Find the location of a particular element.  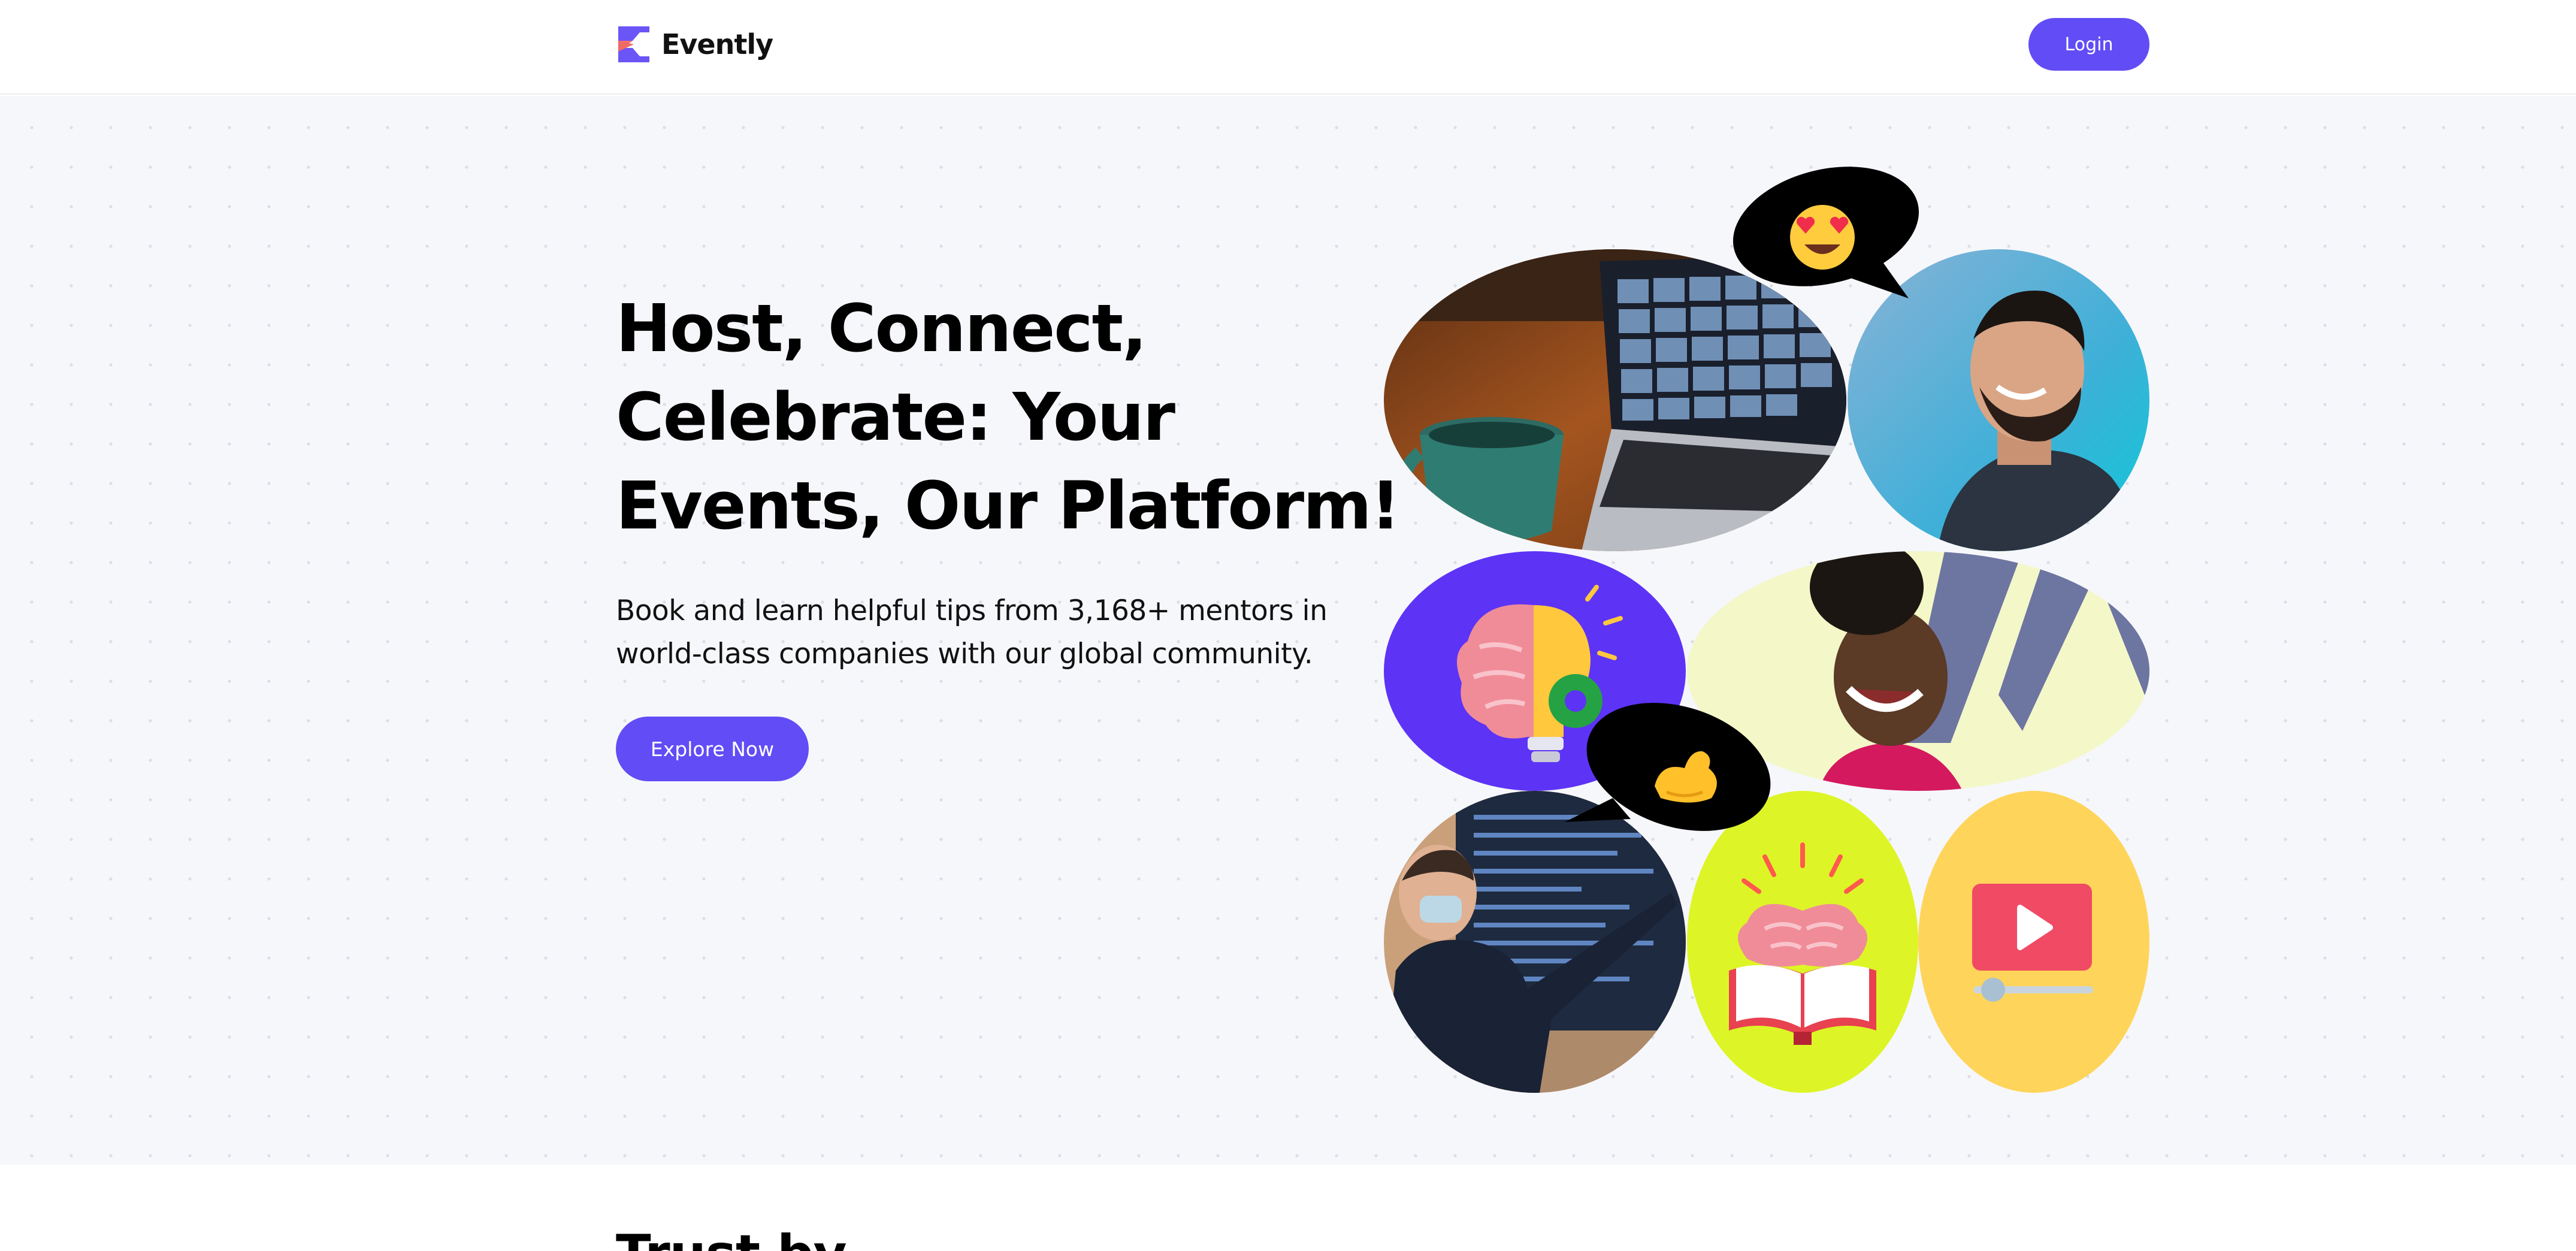

brand-name: Evently is located at coordinates (717, 44).